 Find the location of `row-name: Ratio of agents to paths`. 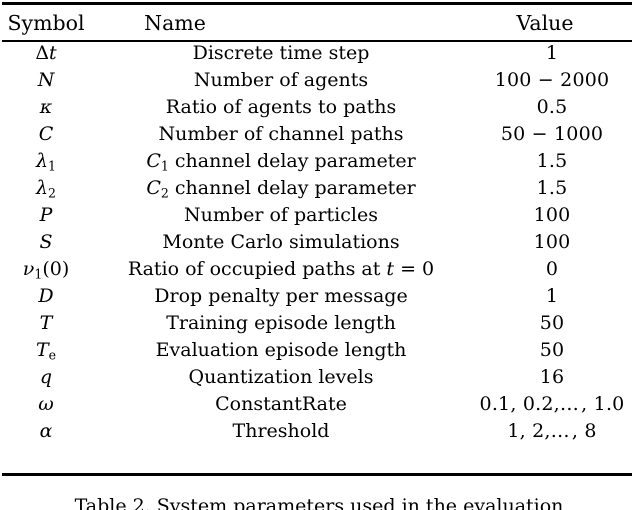

row-name: Ratio of agents to paths is located at coordinates (281, 107).